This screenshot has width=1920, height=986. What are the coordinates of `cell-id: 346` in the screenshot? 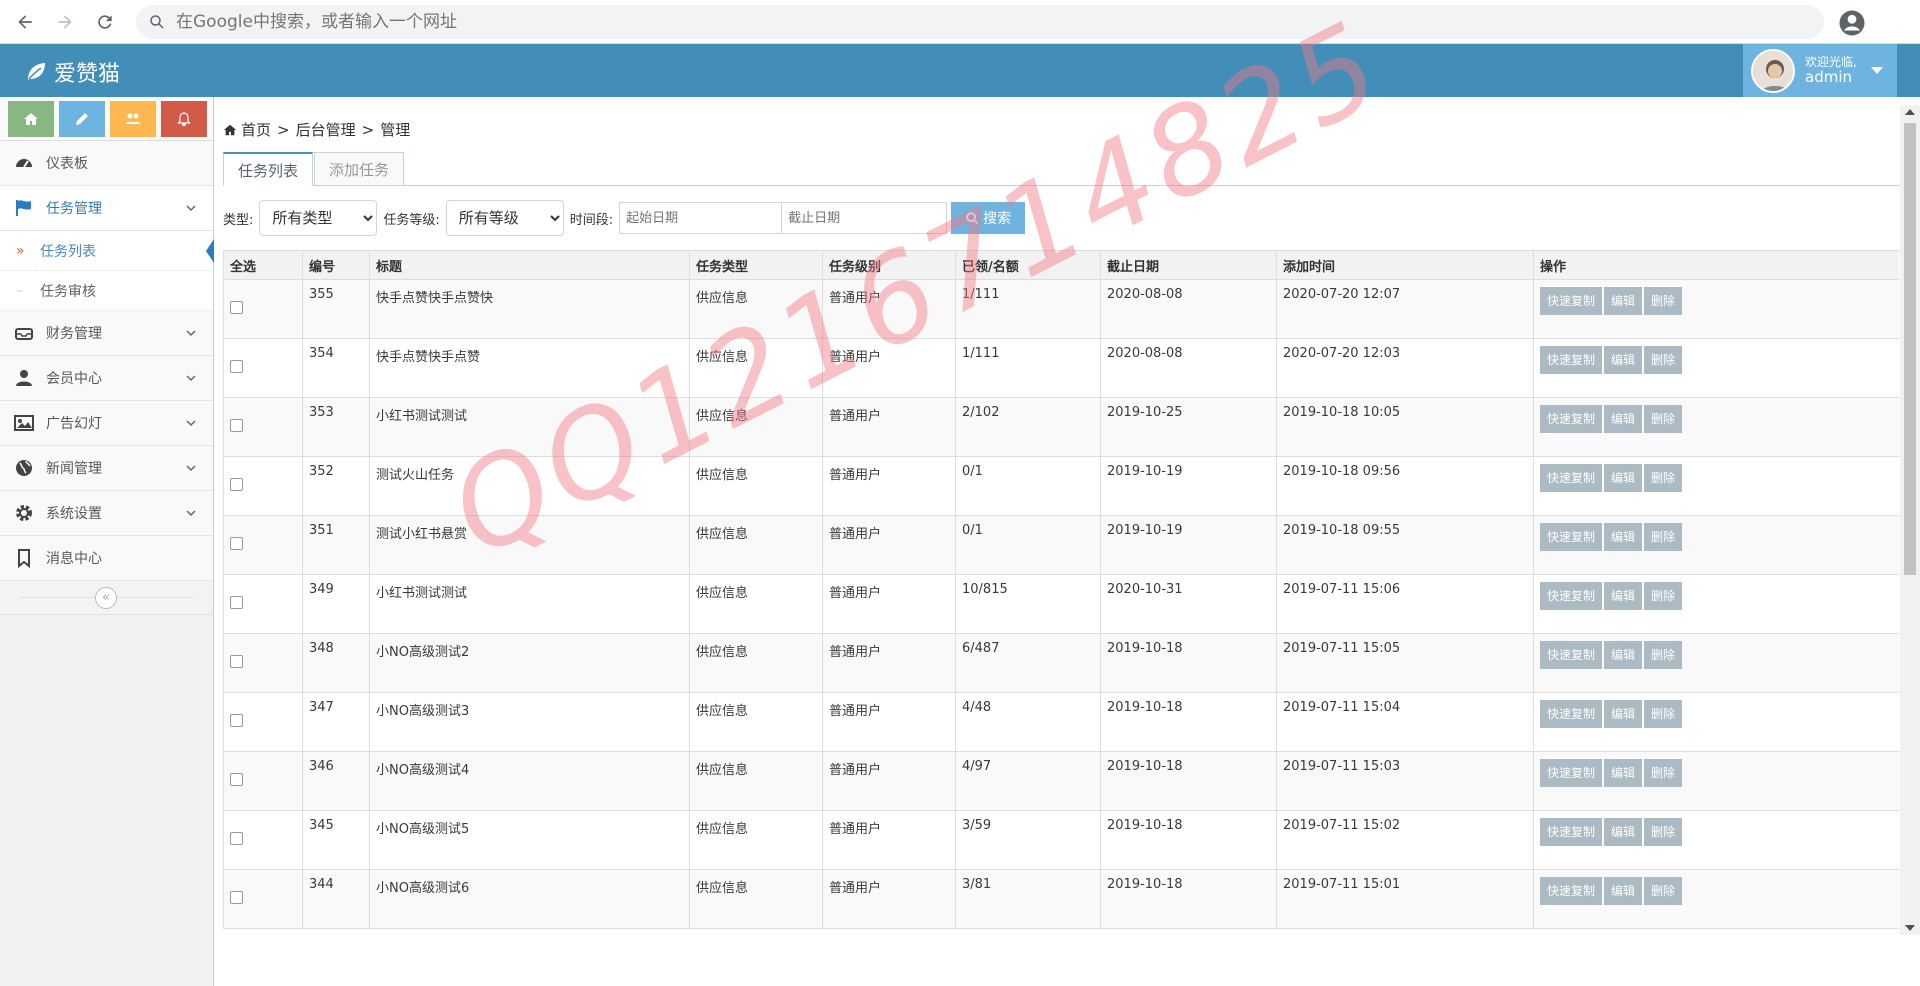 It's located at (336, 781).